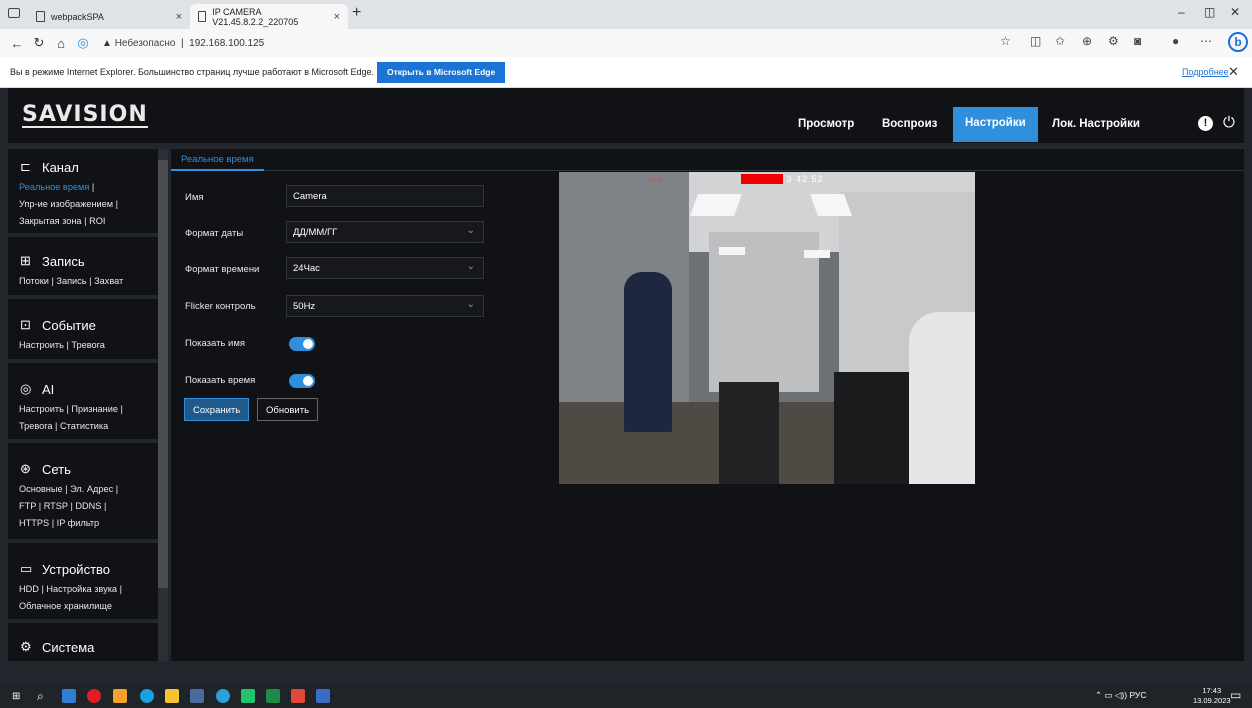 The height and width of the screenshot is (708, 1252). Describe the element at coordinates (88, 506) in the screenshot. I see `sidebar-item-ddns: DDNS` at that location.